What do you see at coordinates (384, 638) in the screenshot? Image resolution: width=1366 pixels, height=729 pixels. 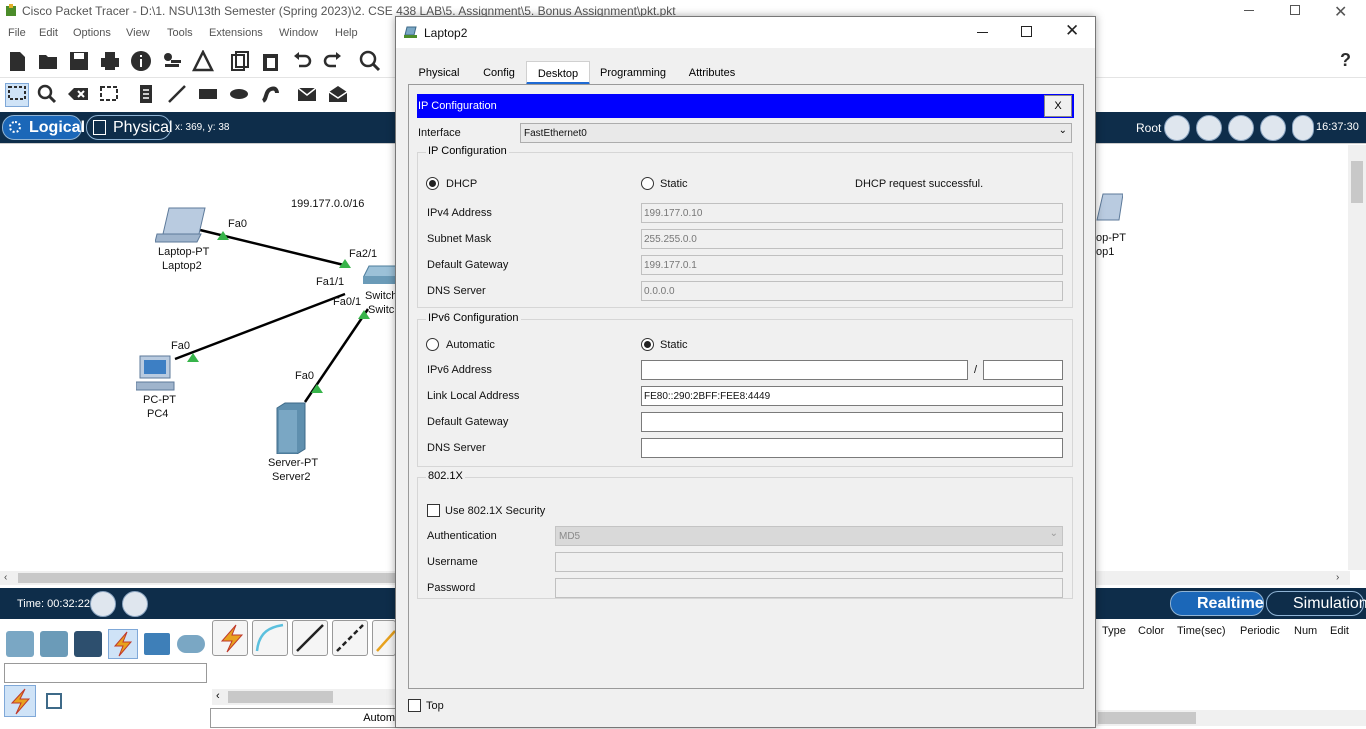 I see `fiber-cable-icon` at bounding box center [384, 638].